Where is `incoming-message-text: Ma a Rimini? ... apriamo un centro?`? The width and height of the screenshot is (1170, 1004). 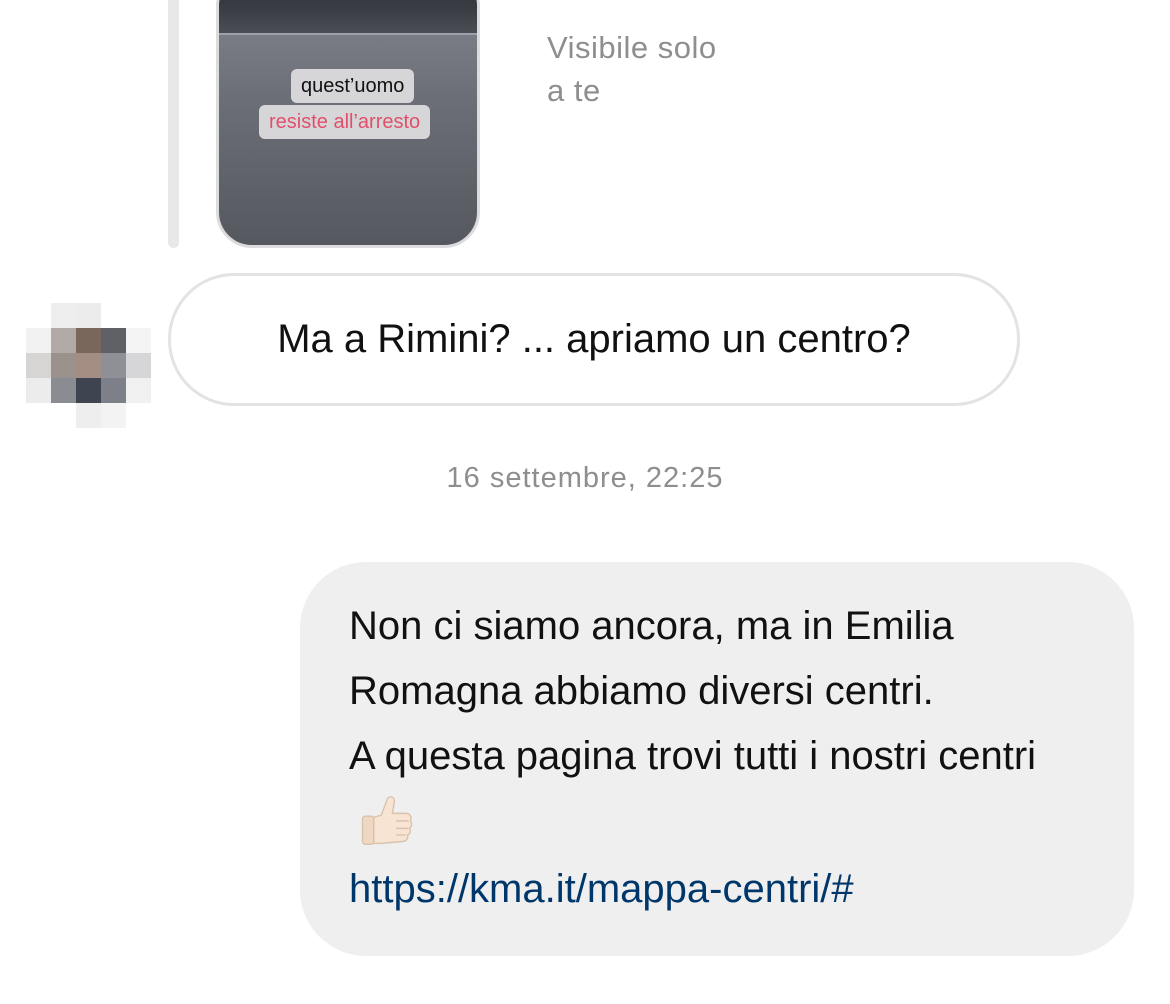
incoming-message-text: Ma a Rimini? ... apriamo un centro? is located at coordinates (594, 339).